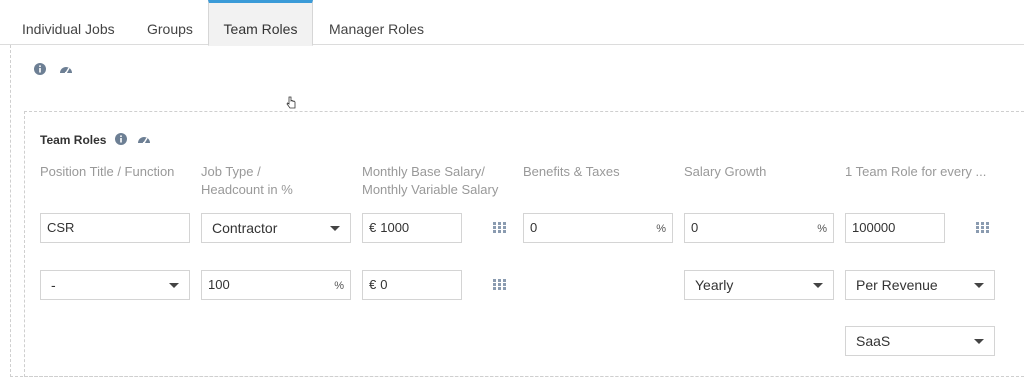 The height and width of the screenshot is (377, 1024). I want to click on benefits-value: 0, so click(534, 227).